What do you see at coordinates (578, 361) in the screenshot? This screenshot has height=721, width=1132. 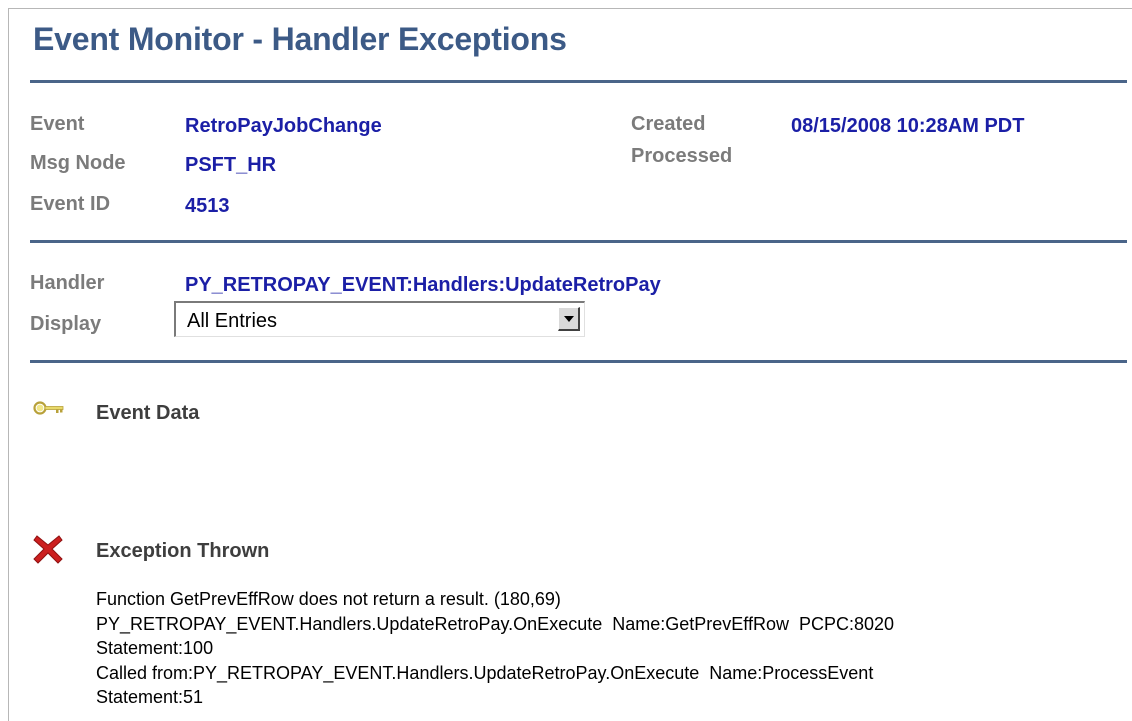 I see `divider-bottom` at bounding box center [578, 361].